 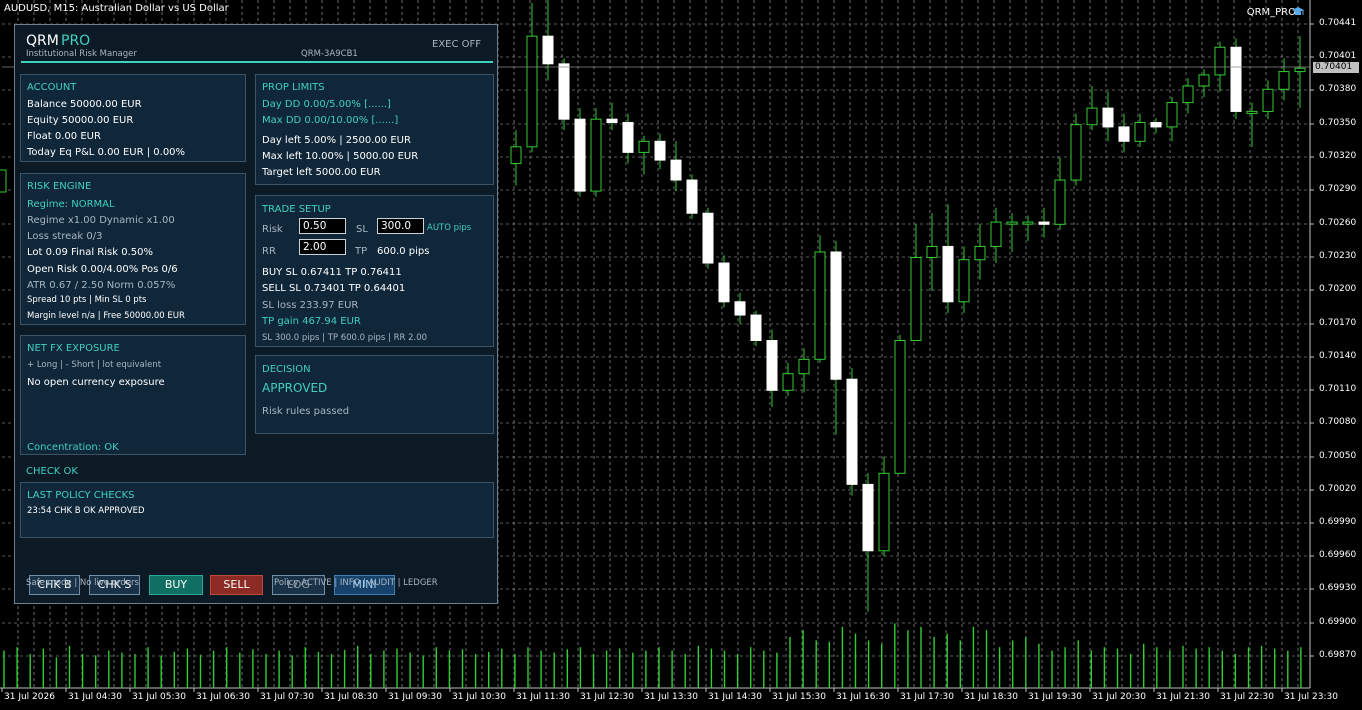 What do you see at coordinates (94, 365) in the screenshot?
I see `exposure-legend: + Long | - Short | lot equivalent` at bounding box center [94, 365].